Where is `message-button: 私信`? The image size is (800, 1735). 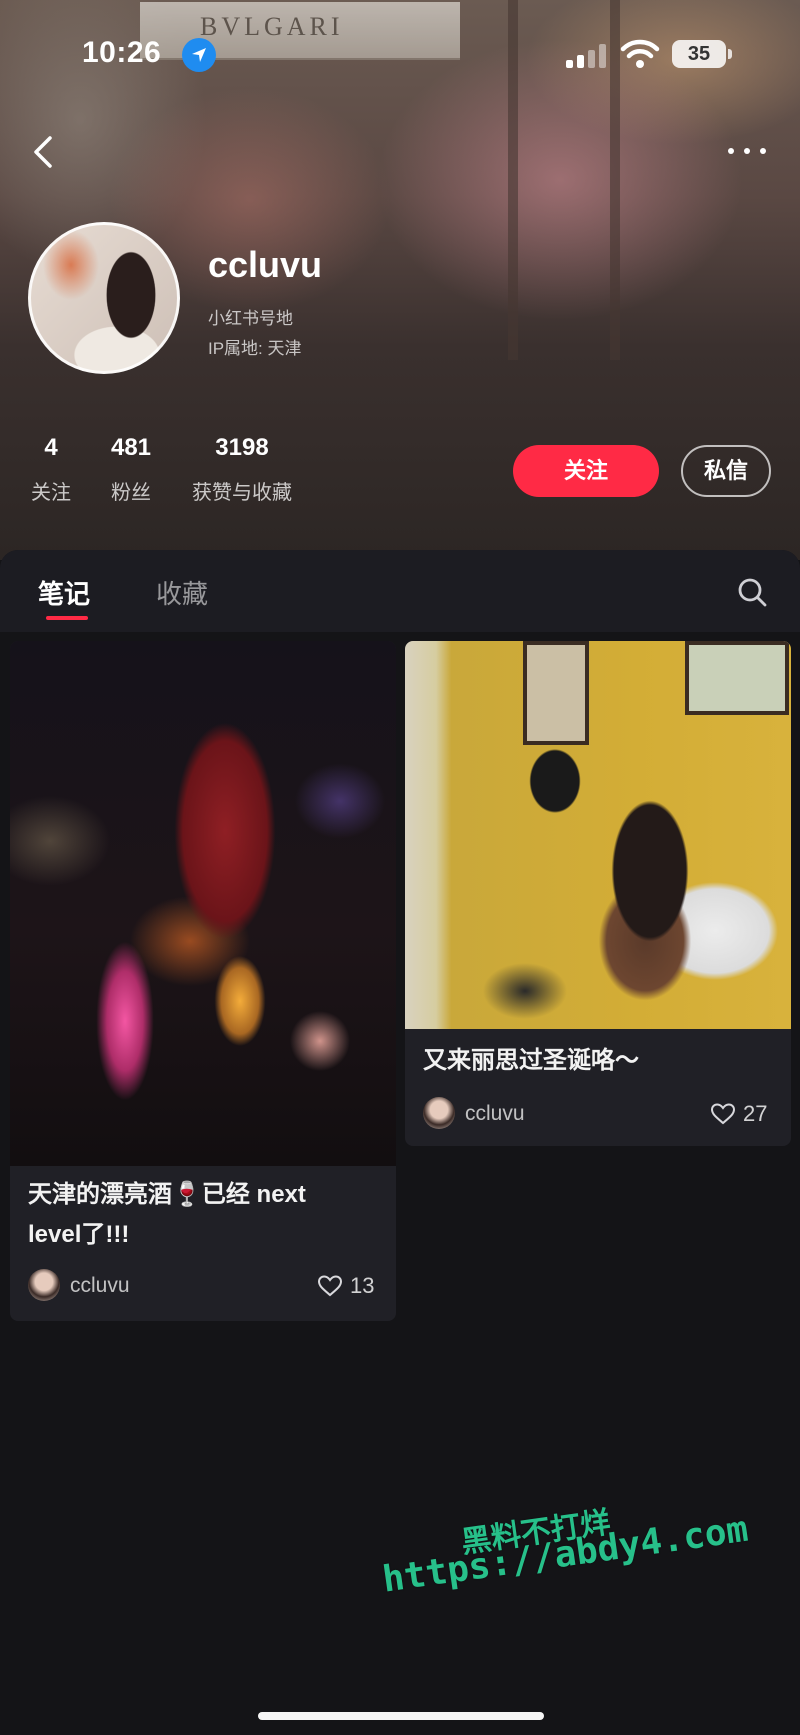
message-button: 私信 is located at coordinates (726, 471).